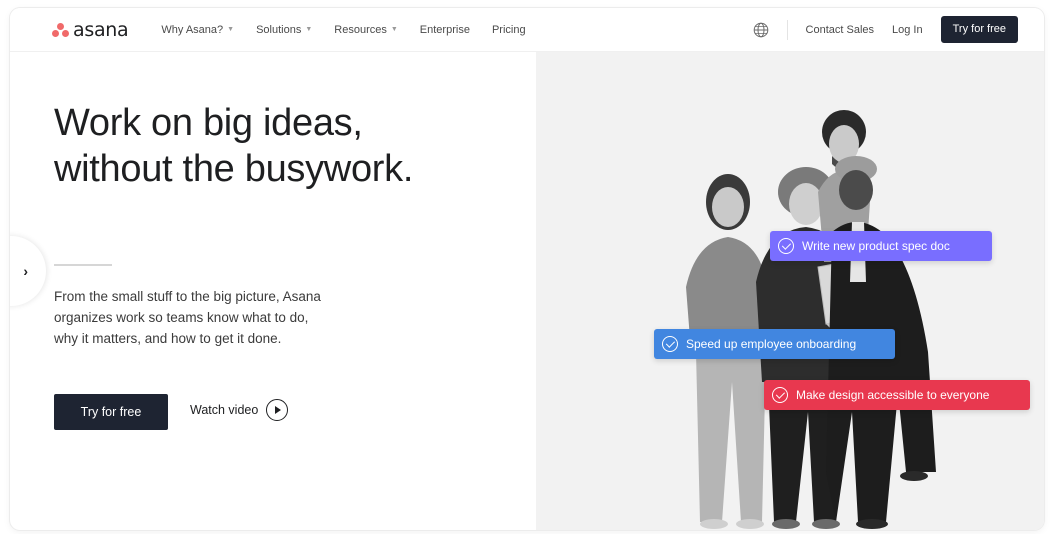  What do you see at coordinates (101, 29) in the screenshot?
I see `logo-text: asana` at bounding box center [101, 29].